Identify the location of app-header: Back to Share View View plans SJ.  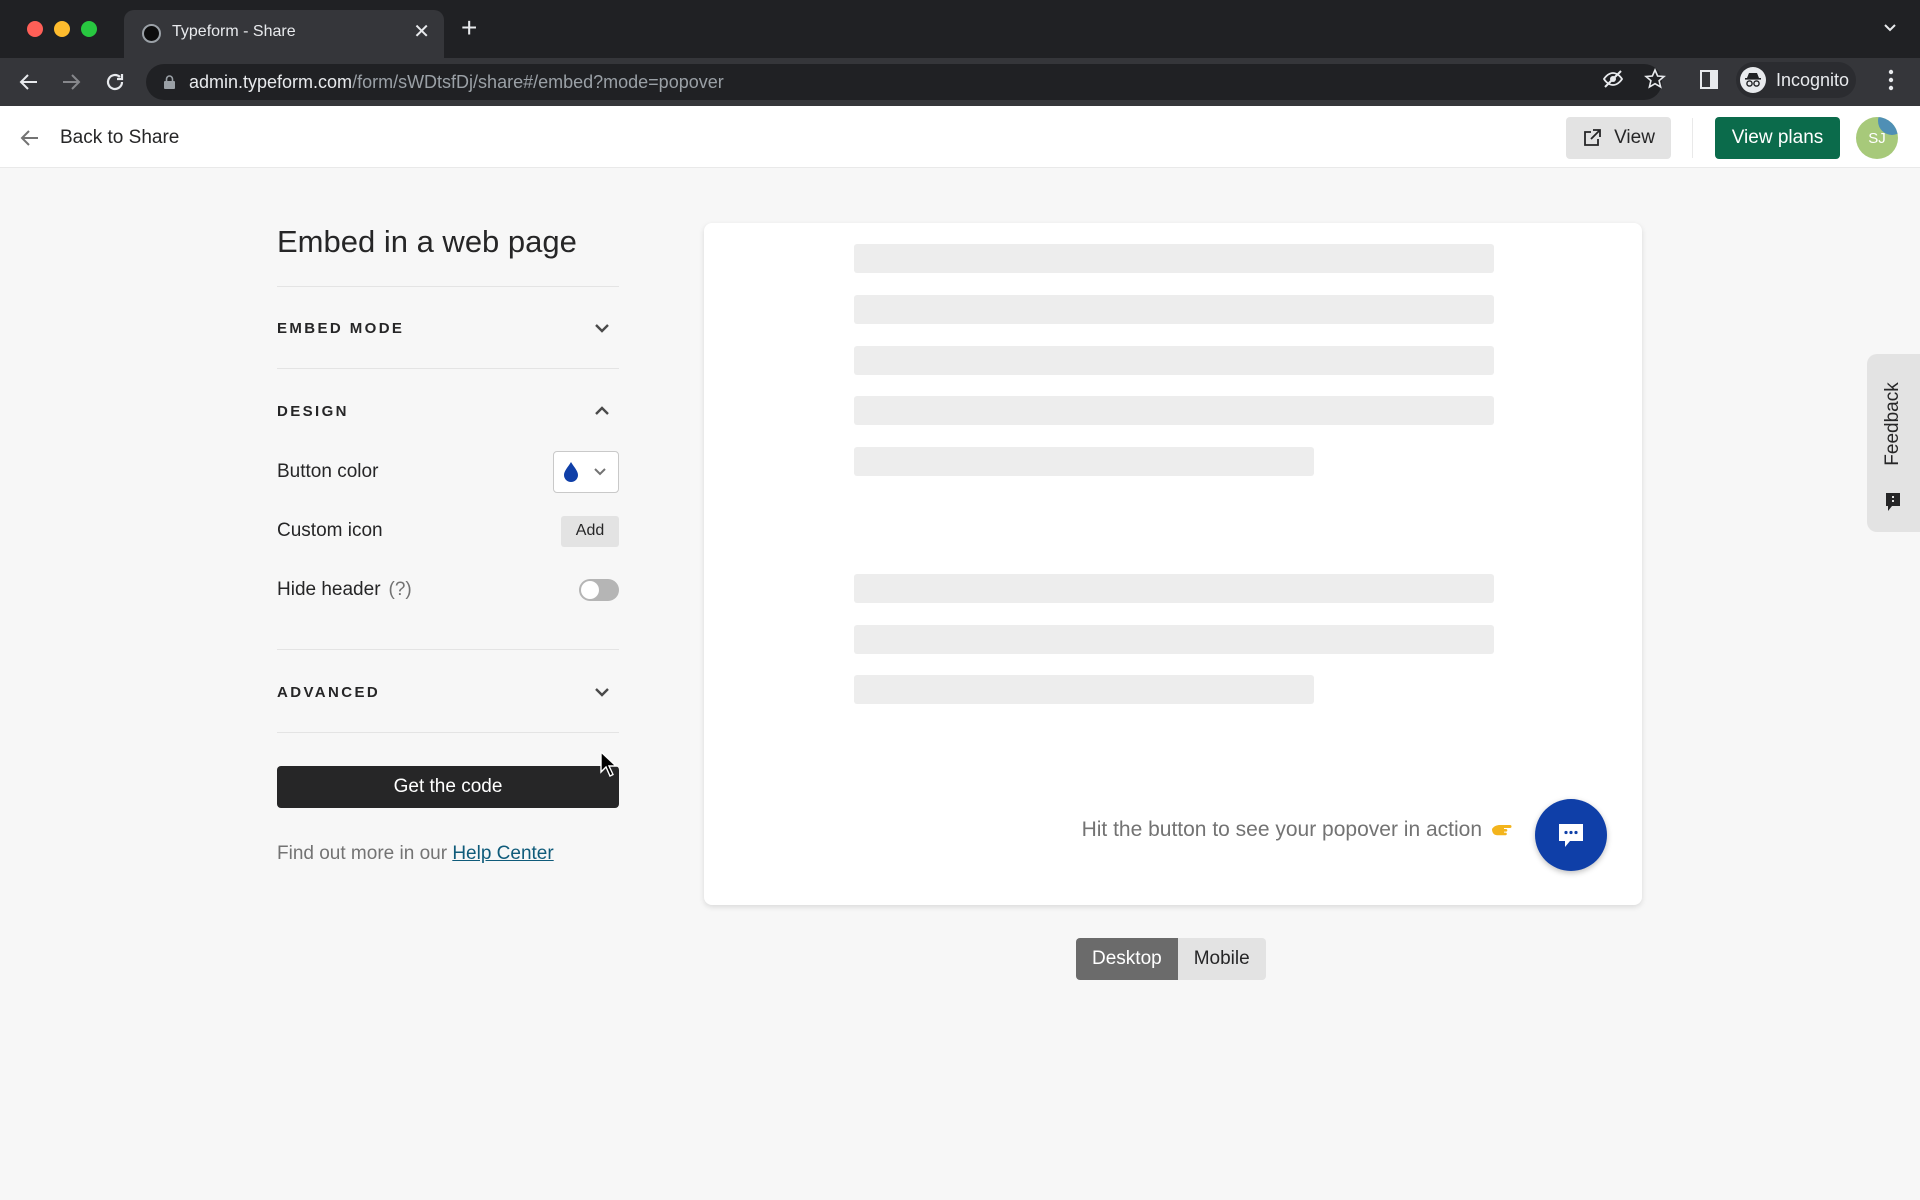
(960, 137).